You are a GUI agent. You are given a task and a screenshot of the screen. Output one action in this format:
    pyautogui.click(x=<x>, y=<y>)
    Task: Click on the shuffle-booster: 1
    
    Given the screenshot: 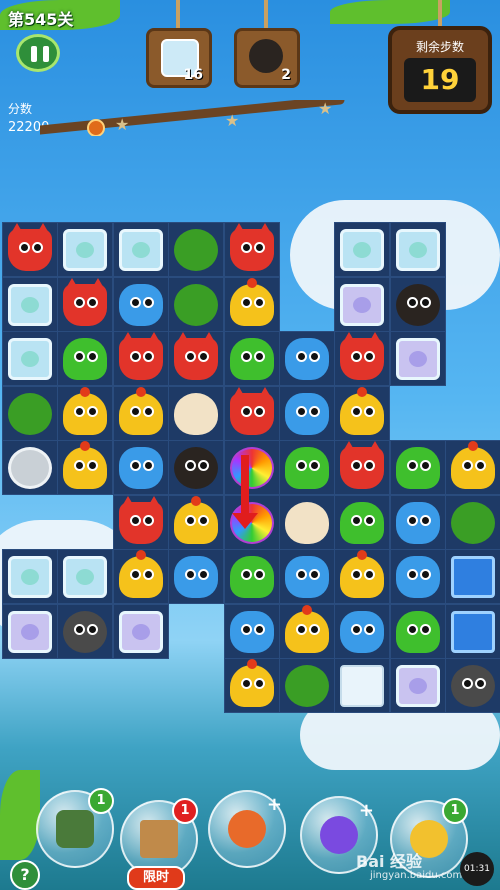 What is the action you would take?
    pyautogui.click(x=75, y=828)
    